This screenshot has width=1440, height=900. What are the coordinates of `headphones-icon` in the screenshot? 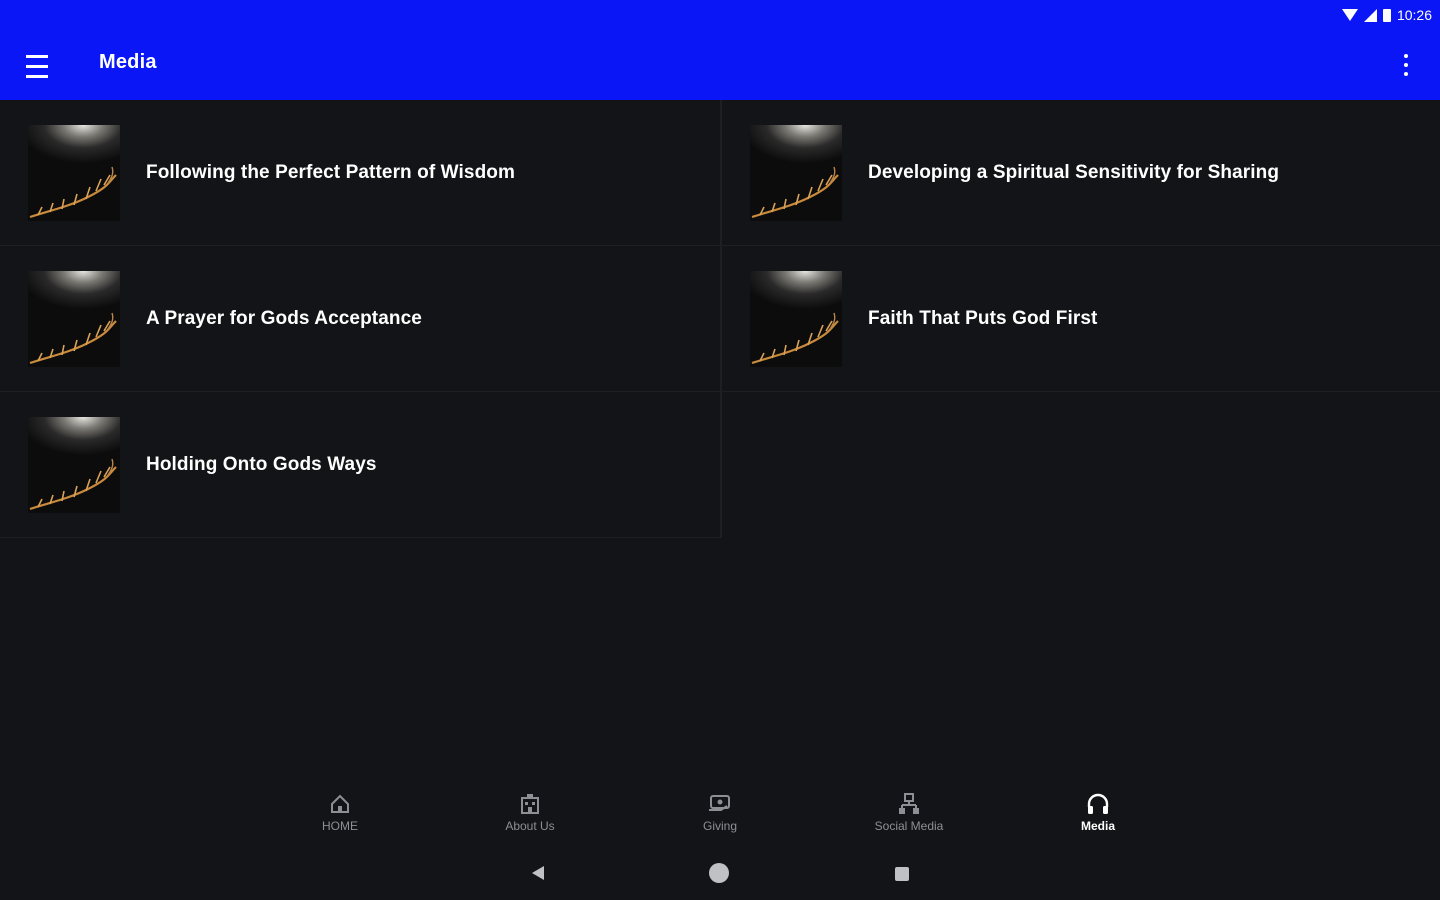 It's located at (1098, 804).